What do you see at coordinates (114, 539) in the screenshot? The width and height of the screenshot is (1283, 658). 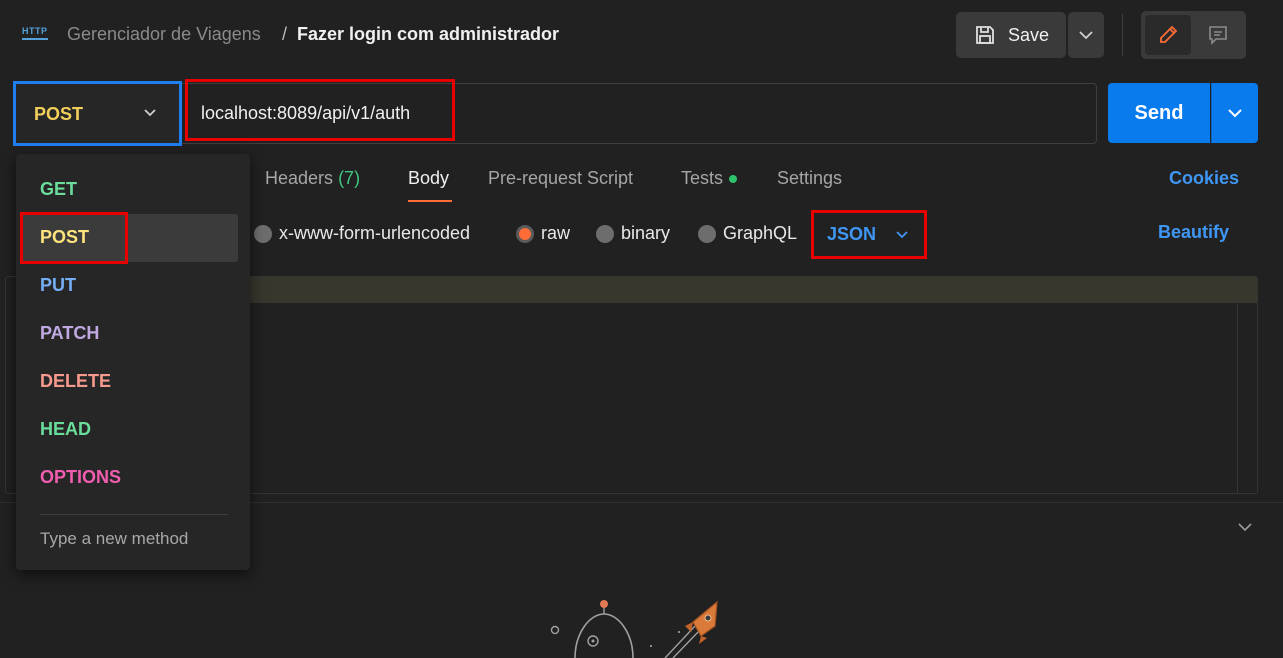 I see `new-method-input: Type a new method` at bounding box center [114, 539].